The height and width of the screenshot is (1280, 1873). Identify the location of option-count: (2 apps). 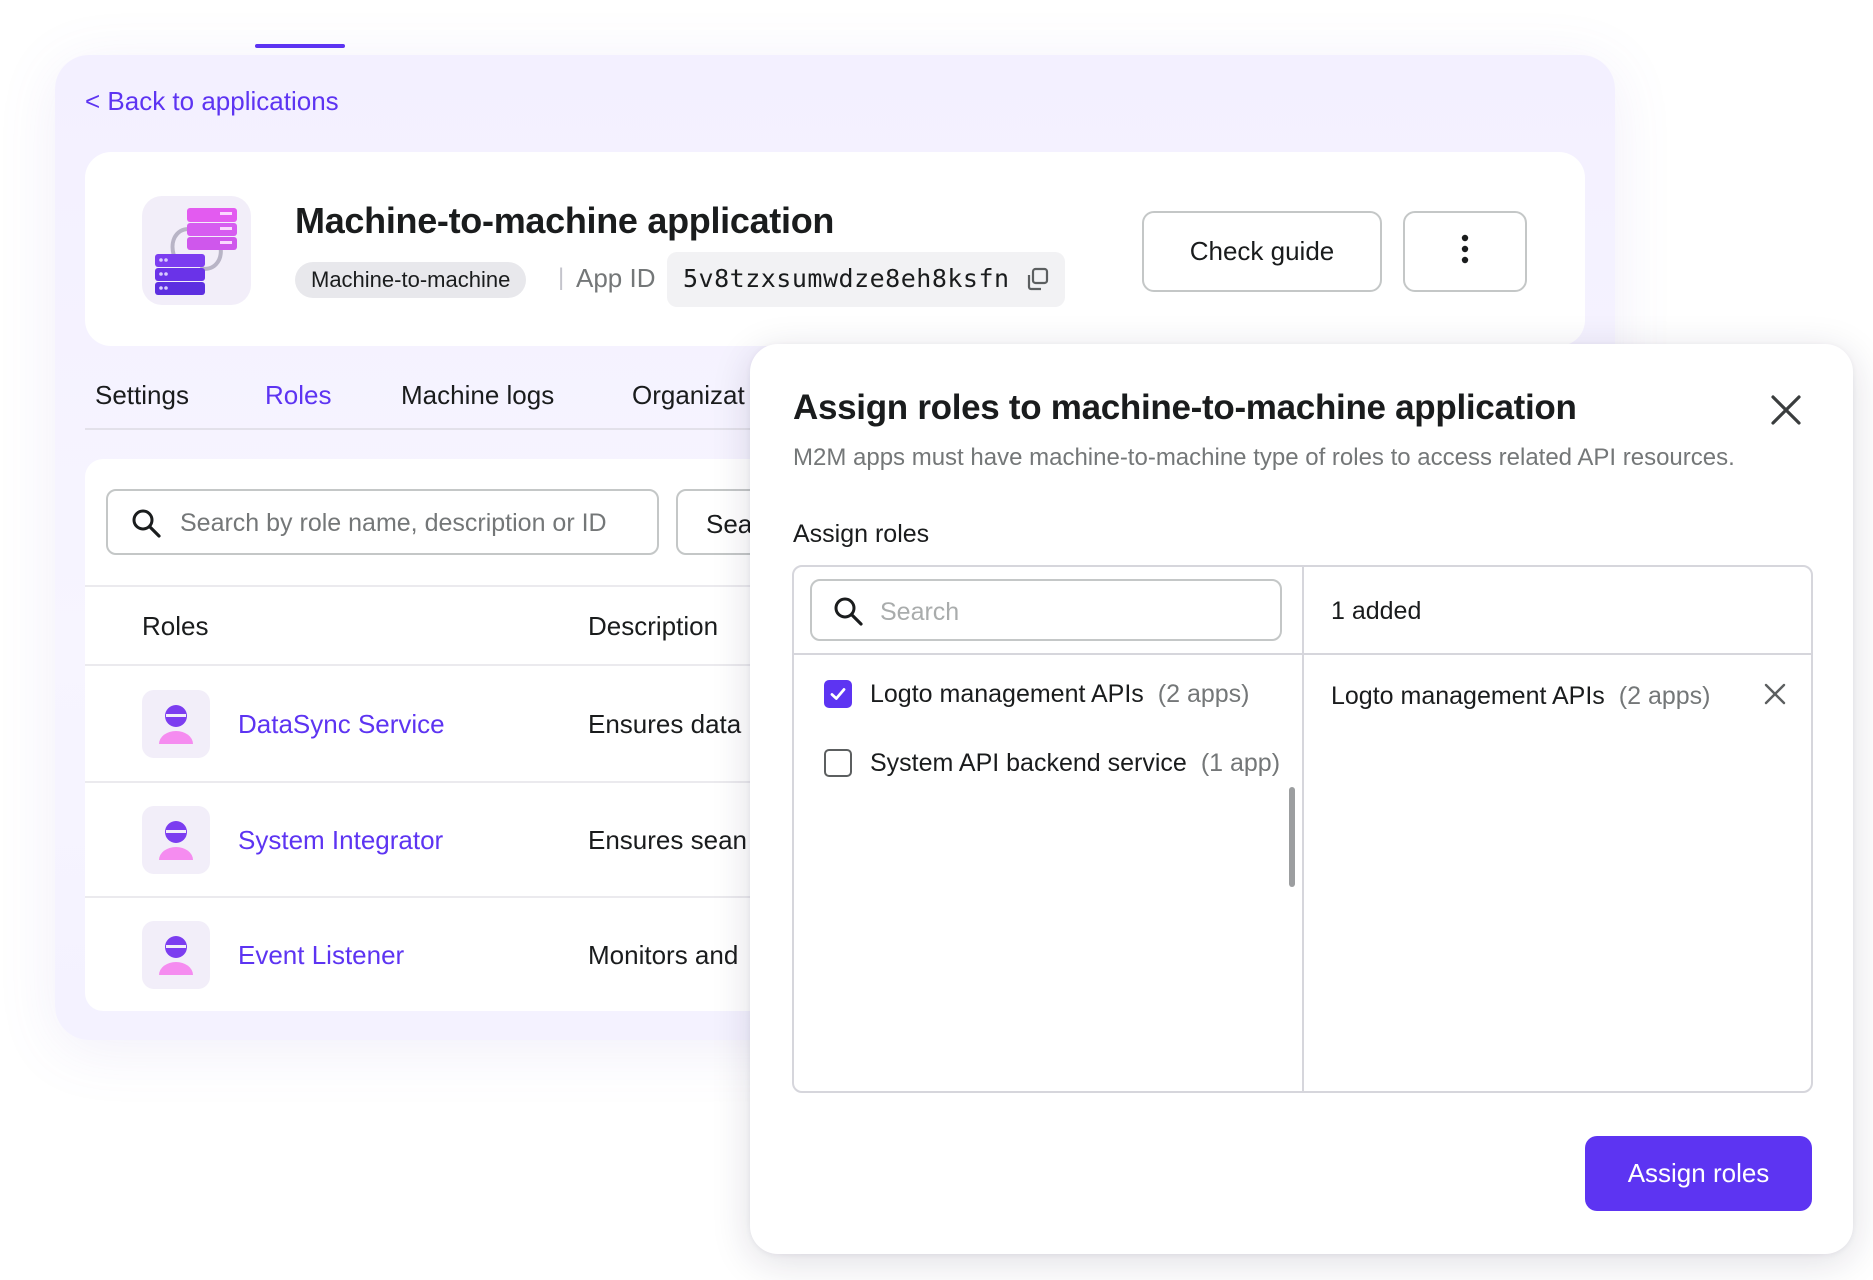
(1203, 693).